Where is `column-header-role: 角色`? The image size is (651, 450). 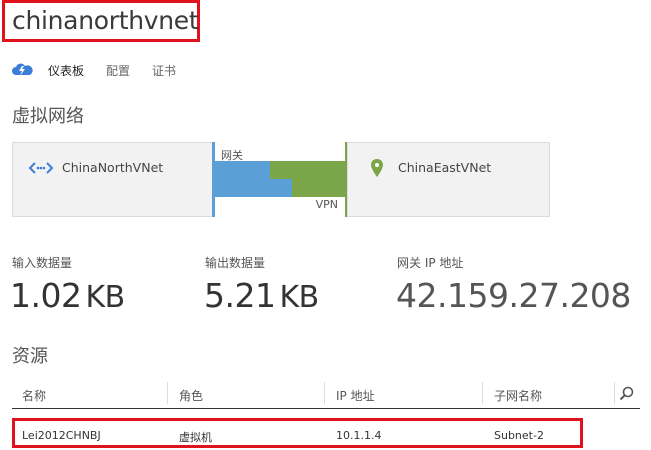 column-header-role: 角色 is located at coordinates (191, 395).